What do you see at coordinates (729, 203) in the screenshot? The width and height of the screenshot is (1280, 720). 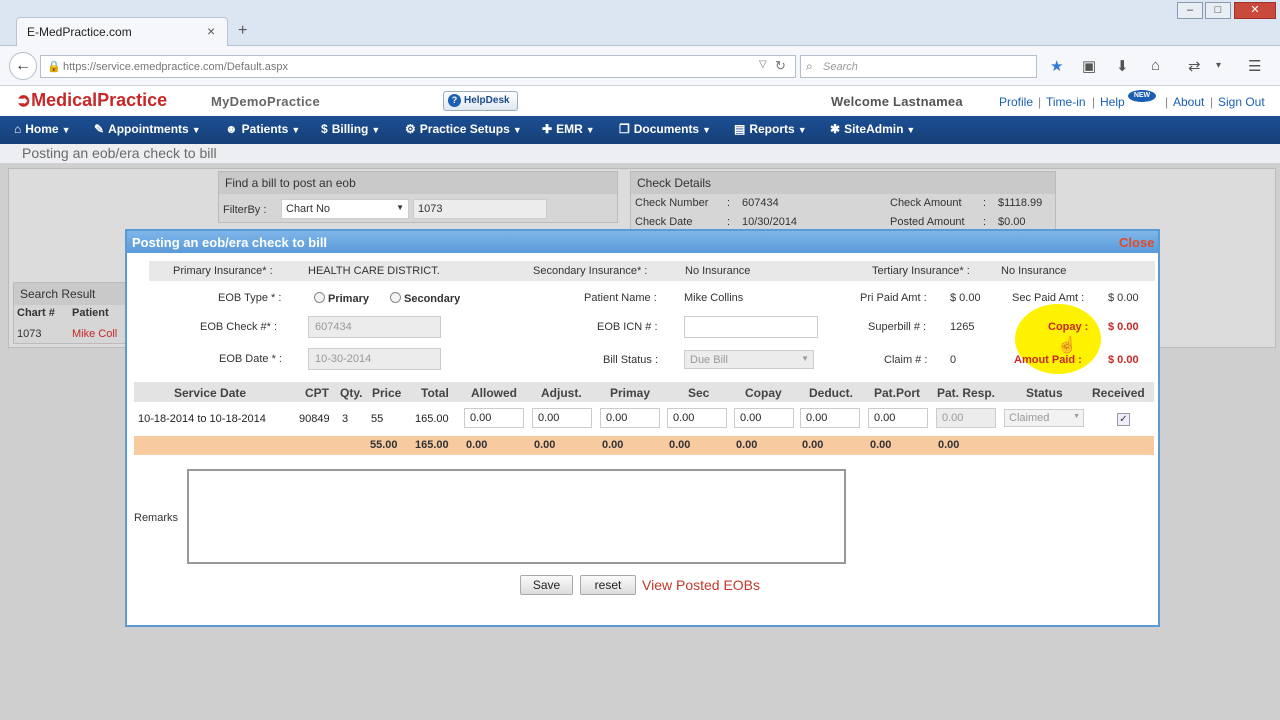 I see `colon: :` at bounding box center [729, 203].